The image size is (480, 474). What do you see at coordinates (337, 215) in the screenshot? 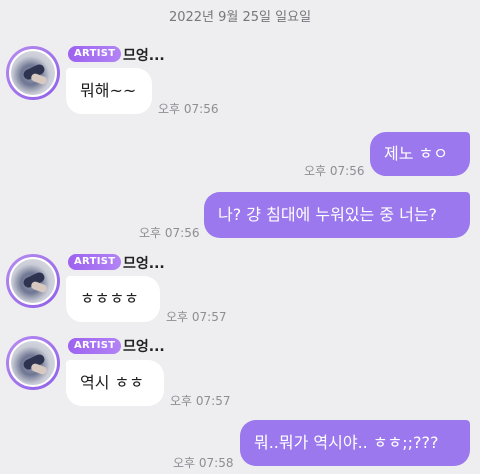
I see `message-bubble-outgoing: 나? 걍 침대에 누워있는 중 너는?` at bounding box center [337, 215].